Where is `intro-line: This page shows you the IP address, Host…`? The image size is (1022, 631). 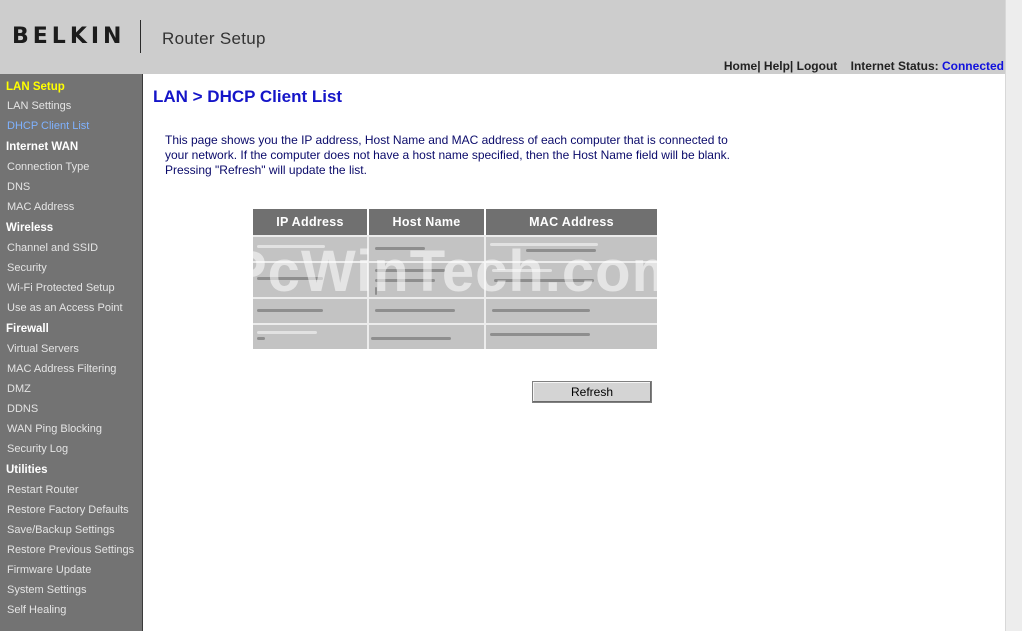 intro-line: This page shows you the IP address, Host… is located at coordinates (446, 140).